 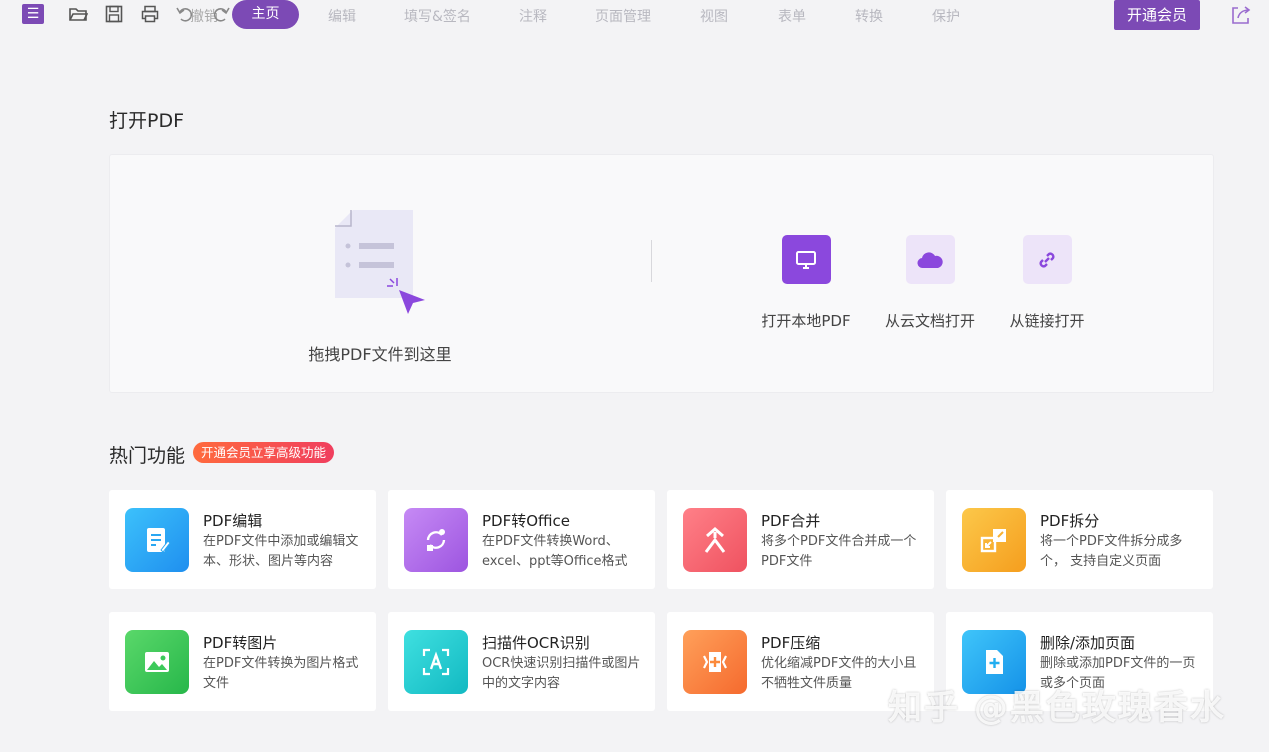 I want to click on feature-title: PDF合并, so click(x=791, y=521).